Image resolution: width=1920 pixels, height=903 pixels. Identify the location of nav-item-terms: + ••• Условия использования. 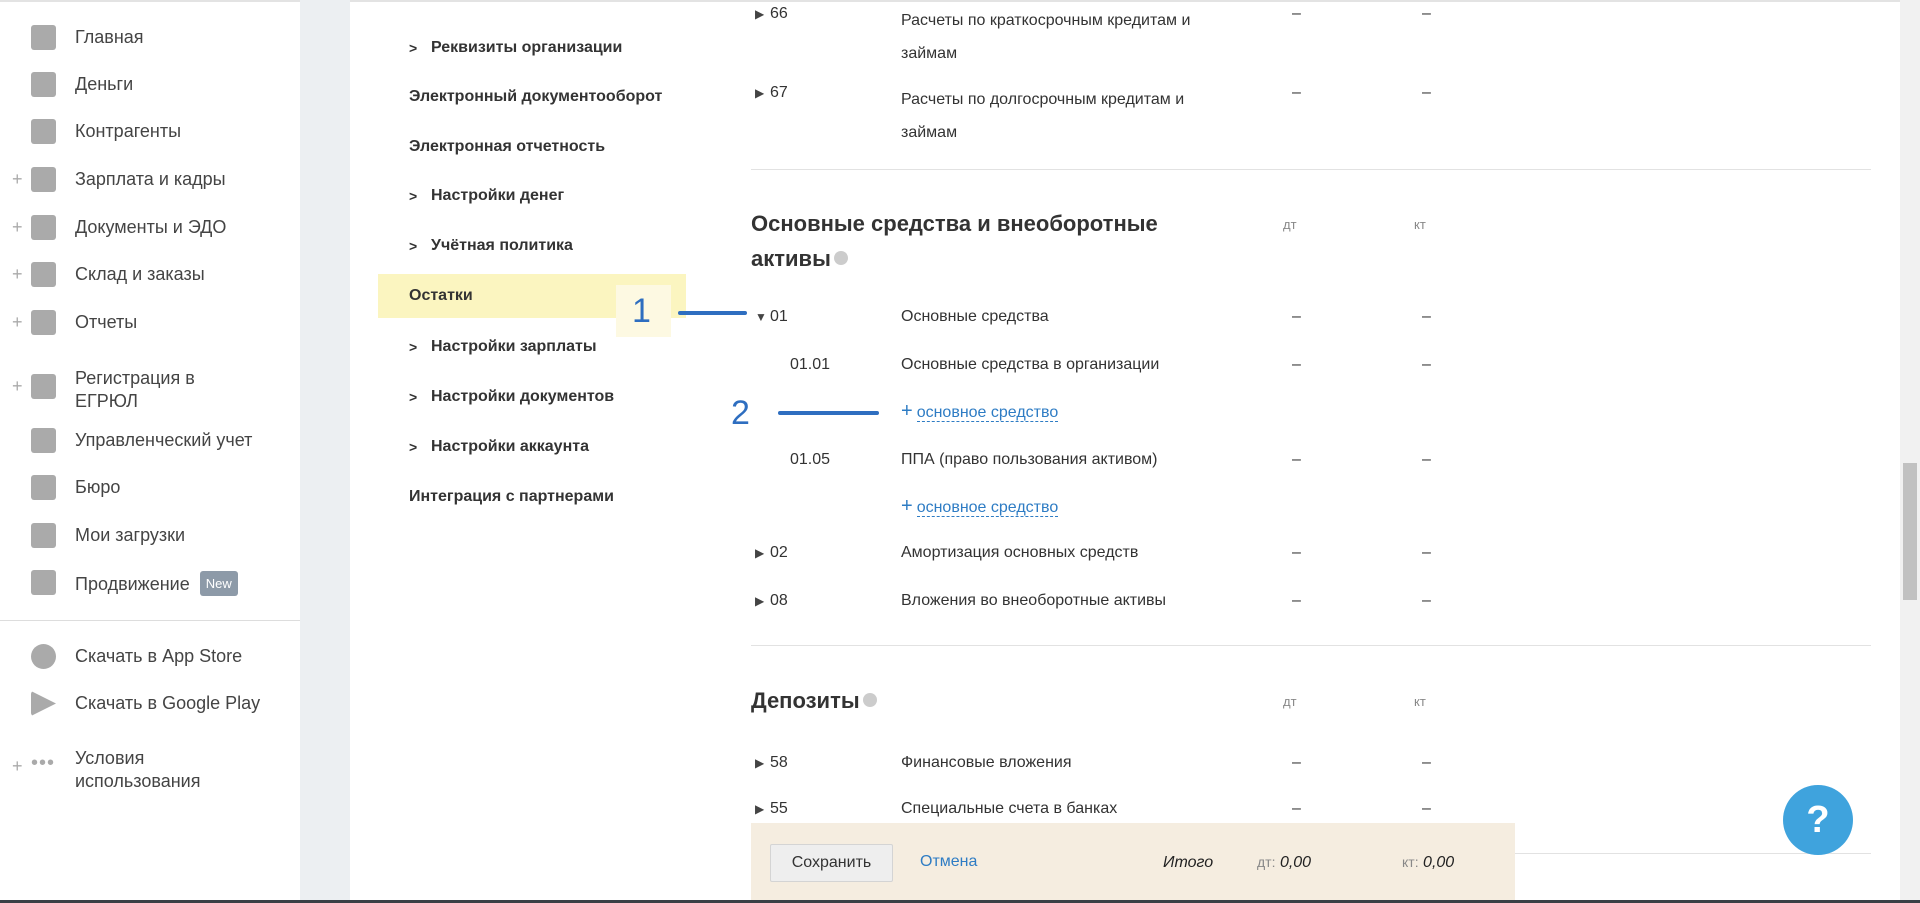
(150, 766).